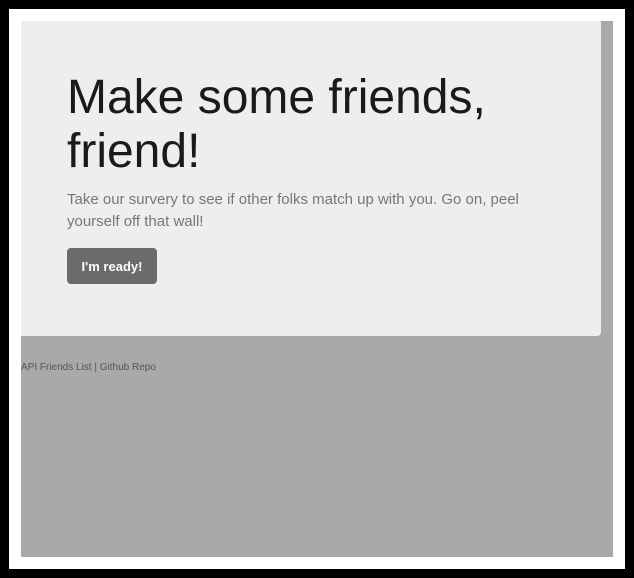  Describe the element at coordinates (112, 266) in the screenshot. I see `start-survey-button: I'm ready!` at that location.